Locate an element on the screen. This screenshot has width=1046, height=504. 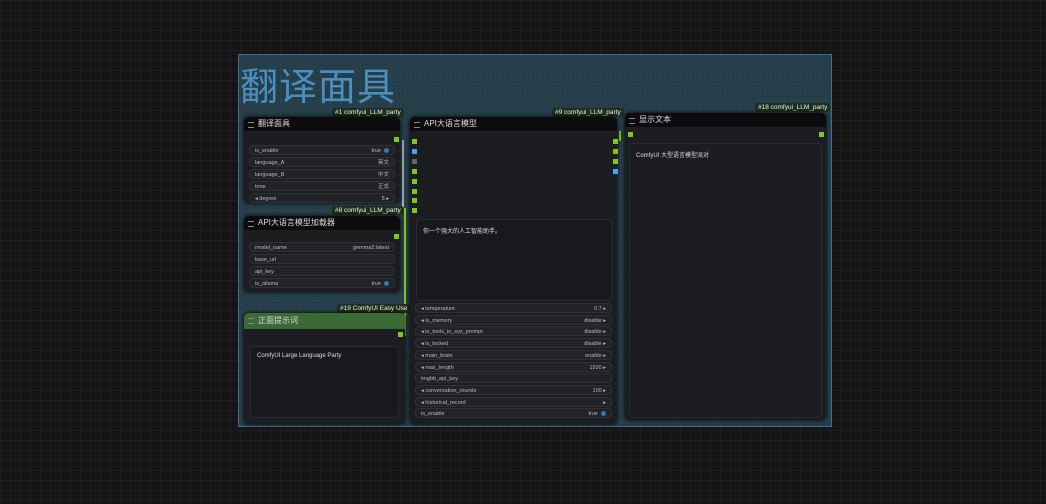
node-badge: #18 comfyui_LLM_party is located at coordinates (793, 107).